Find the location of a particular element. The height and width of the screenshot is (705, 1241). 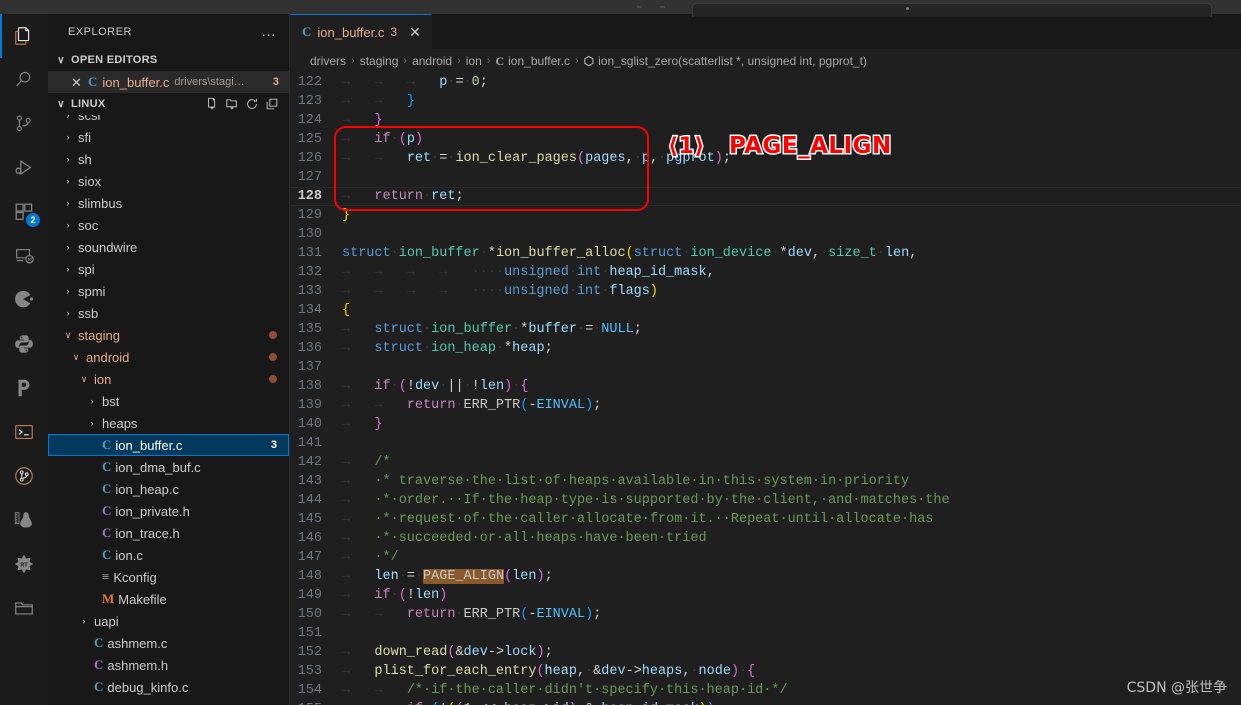

breadcrumb-segment: ion is located at coordinates (474, 61).